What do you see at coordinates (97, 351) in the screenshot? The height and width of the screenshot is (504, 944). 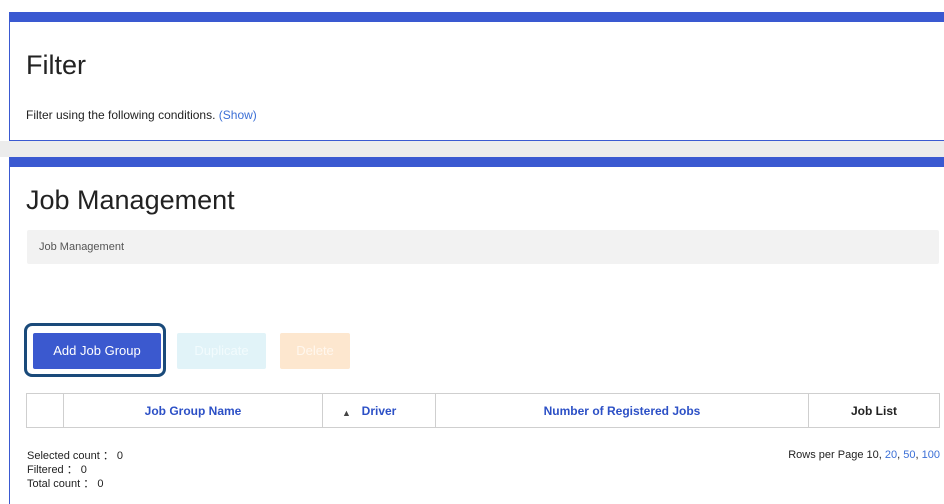 I see `add-job-group-button: Add Job Group` at bounding box center [97, 351].